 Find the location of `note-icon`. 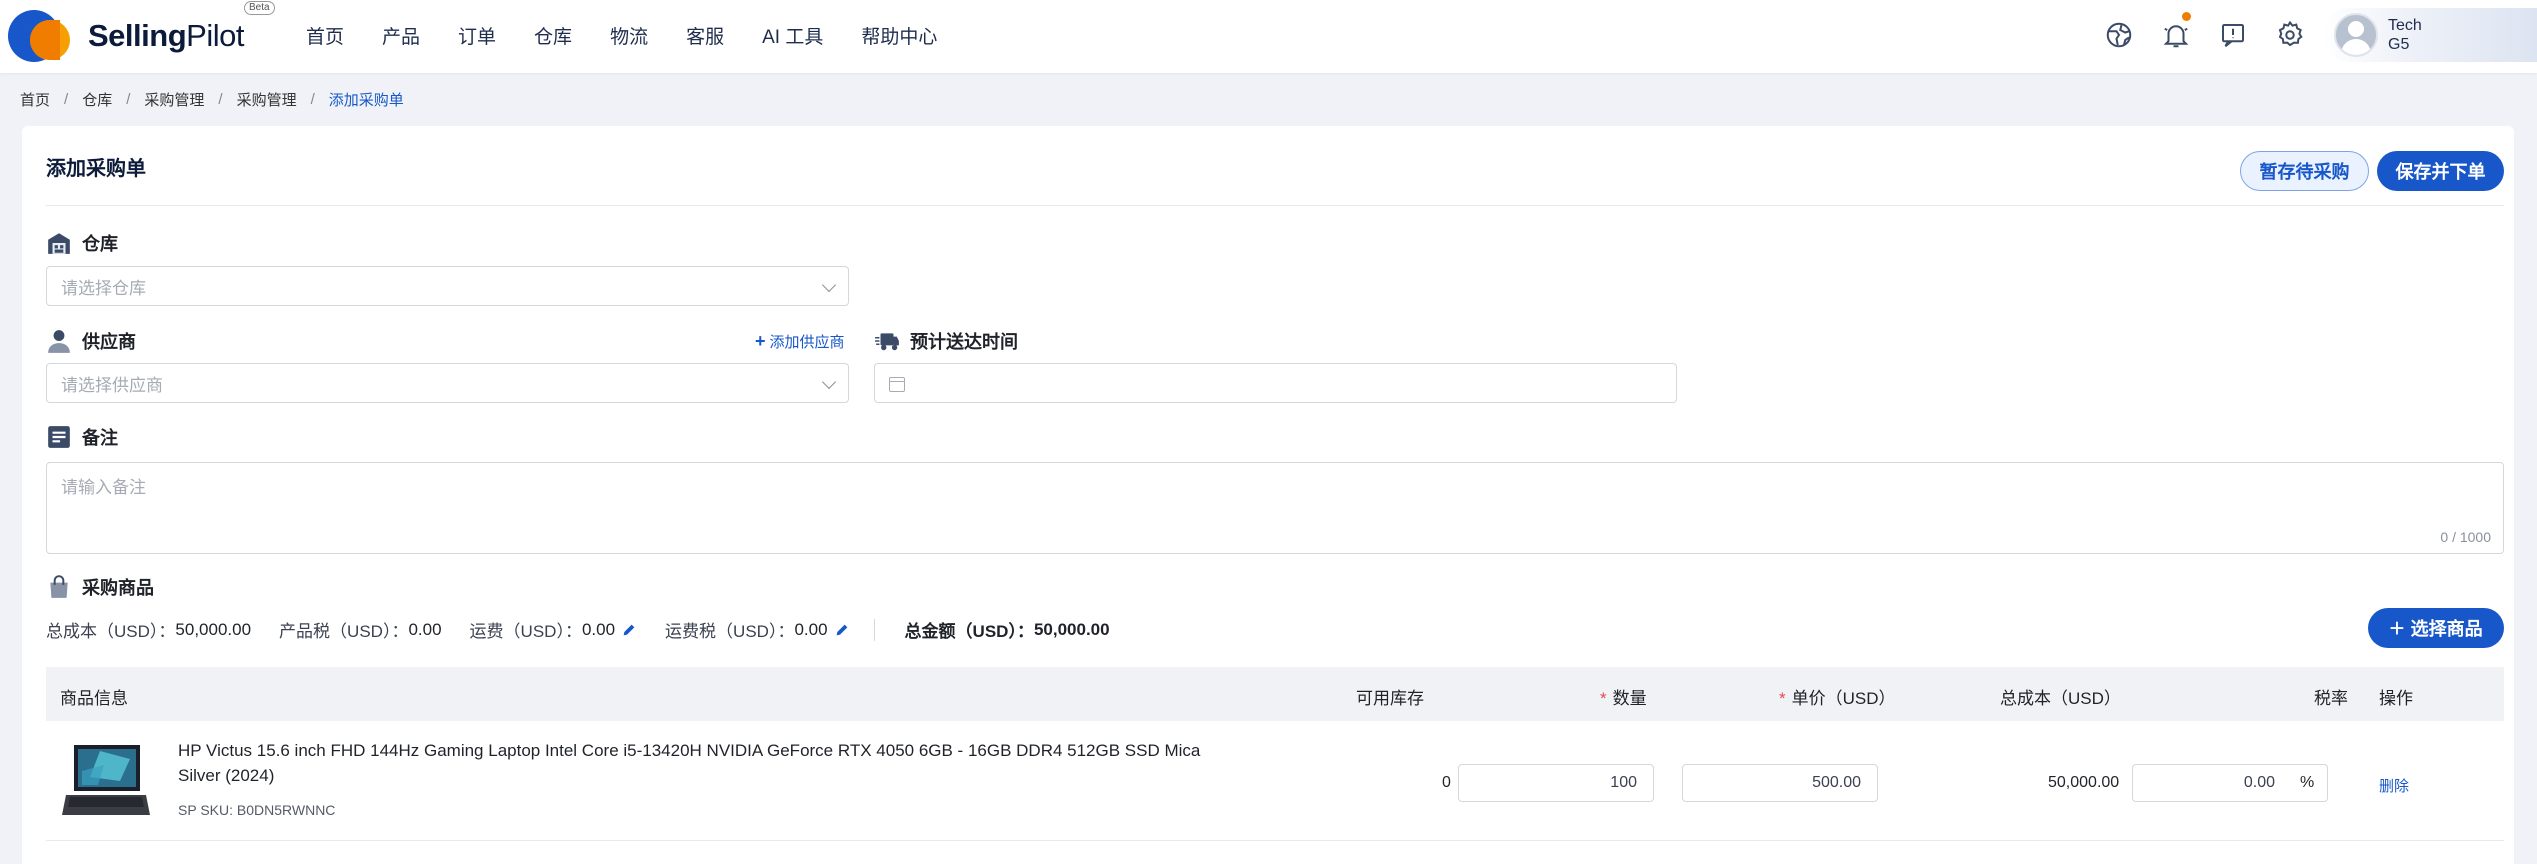

note-icon is located at coordinates (59, 437).